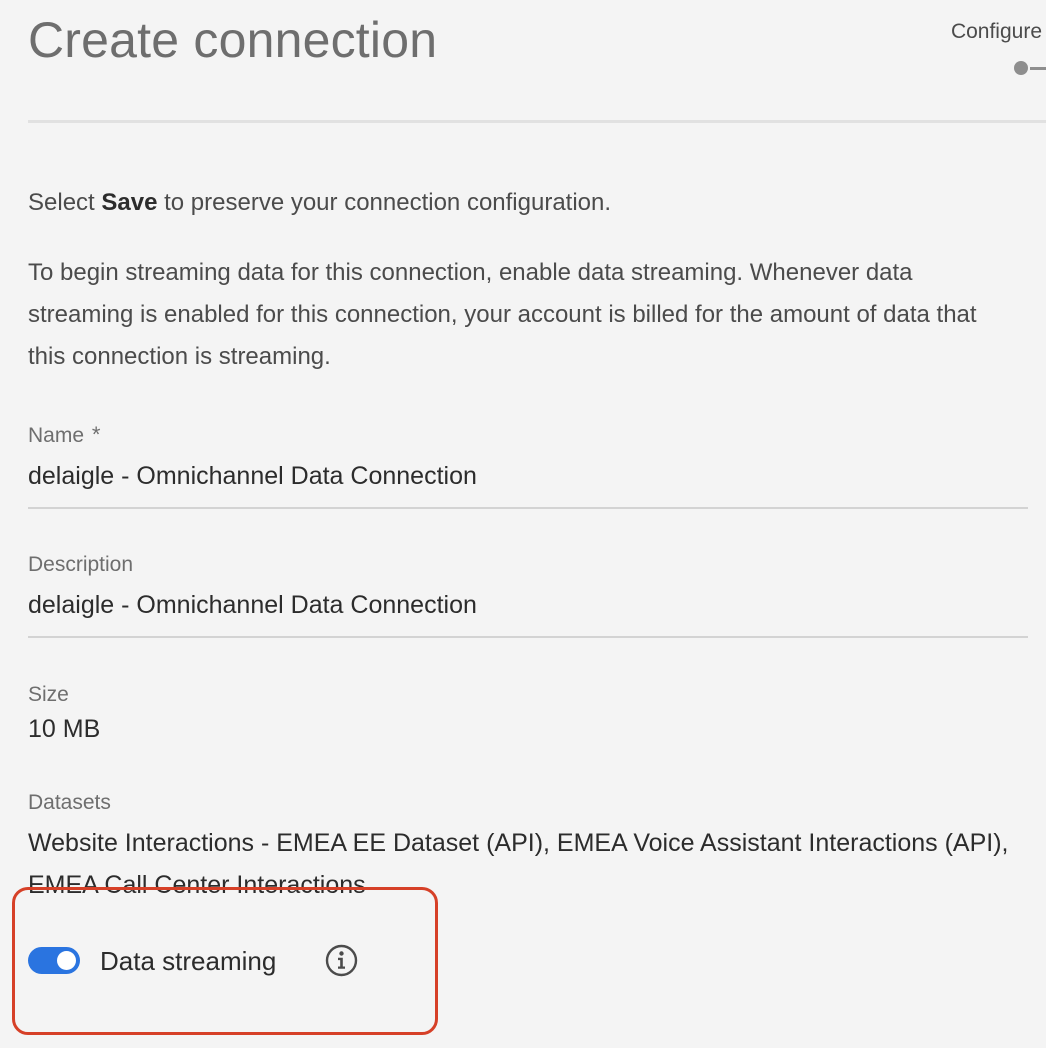 This screenshot has width=1046, height=1048. Describe the element at coordinates (1021, 68) in the screenshot. I see `stepper-step-dot` at that location.